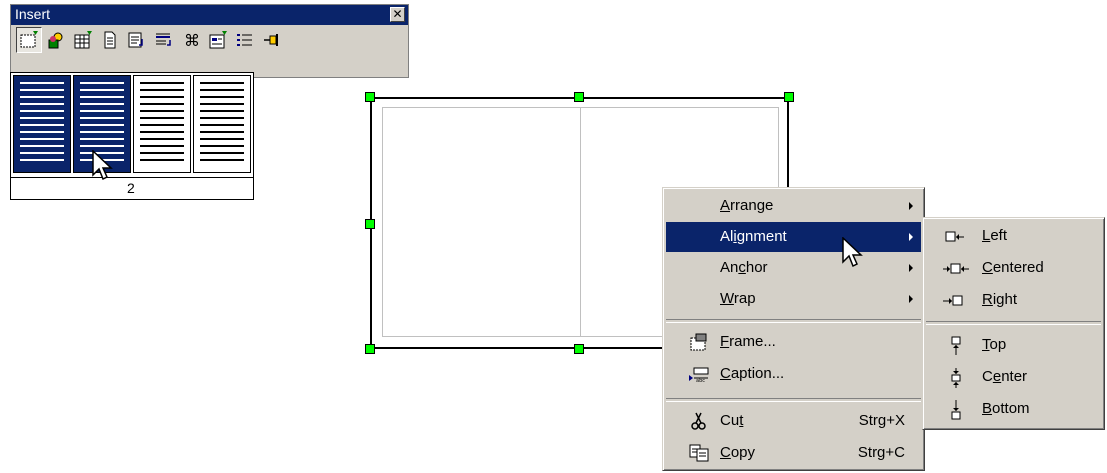  What do you see at coordinates (579, 97) in the screenshot?
I see `resize-handle-top` at bounding box center [579, 97].